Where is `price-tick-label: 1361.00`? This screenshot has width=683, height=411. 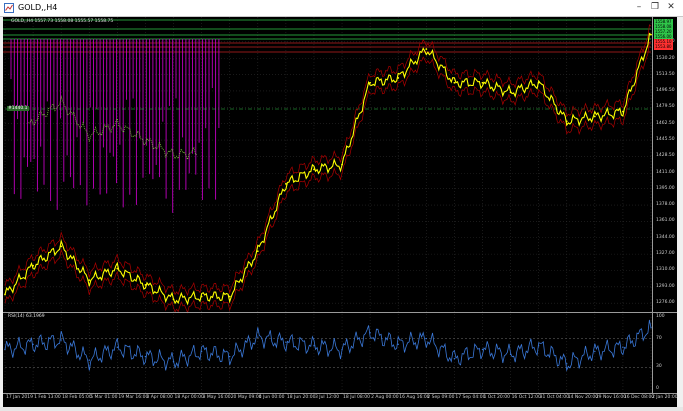
price-tick-label: 1361.00 is located at coordinates (665, 221).